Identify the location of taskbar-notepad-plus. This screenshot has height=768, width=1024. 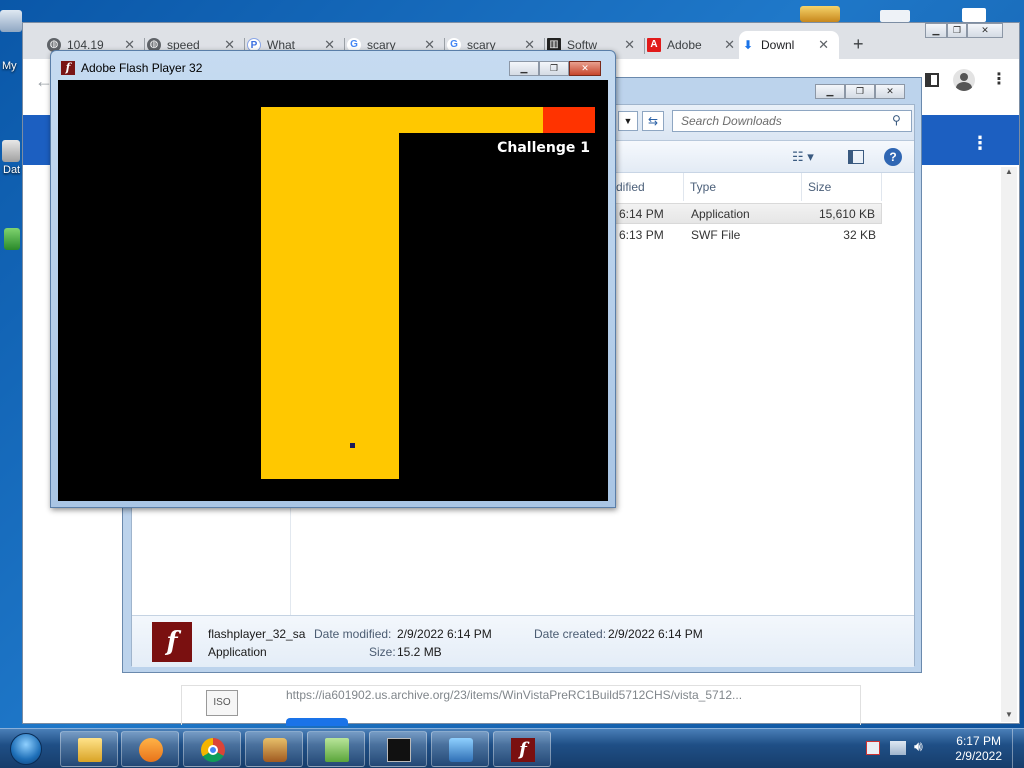
(336, 749).